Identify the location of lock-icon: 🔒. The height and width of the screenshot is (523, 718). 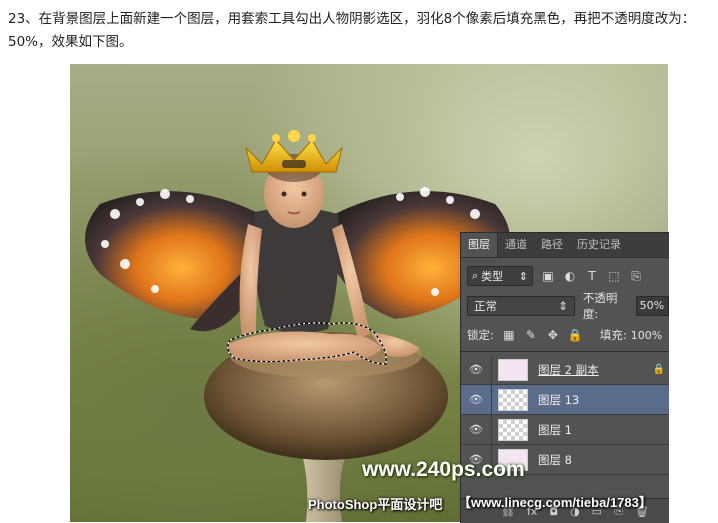
(658, 369).